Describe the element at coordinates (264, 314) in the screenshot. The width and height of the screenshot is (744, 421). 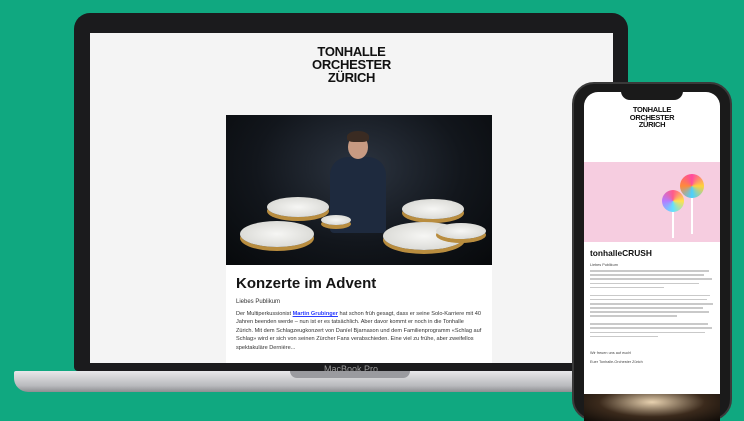
I see `body-text: Der Multiperkussionist` at that location.